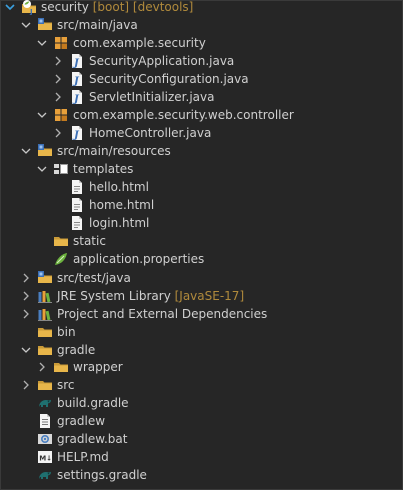  I want to click on tree-item-label: SecurityApplication.java, so click(161, 61).